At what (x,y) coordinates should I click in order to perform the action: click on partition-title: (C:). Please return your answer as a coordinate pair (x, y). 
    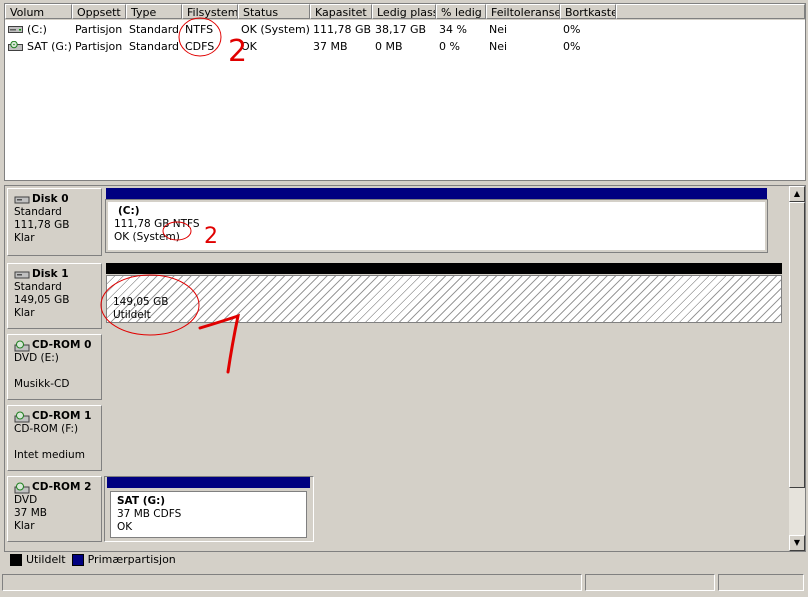
    Looking at the image, I should click on (129, 211).